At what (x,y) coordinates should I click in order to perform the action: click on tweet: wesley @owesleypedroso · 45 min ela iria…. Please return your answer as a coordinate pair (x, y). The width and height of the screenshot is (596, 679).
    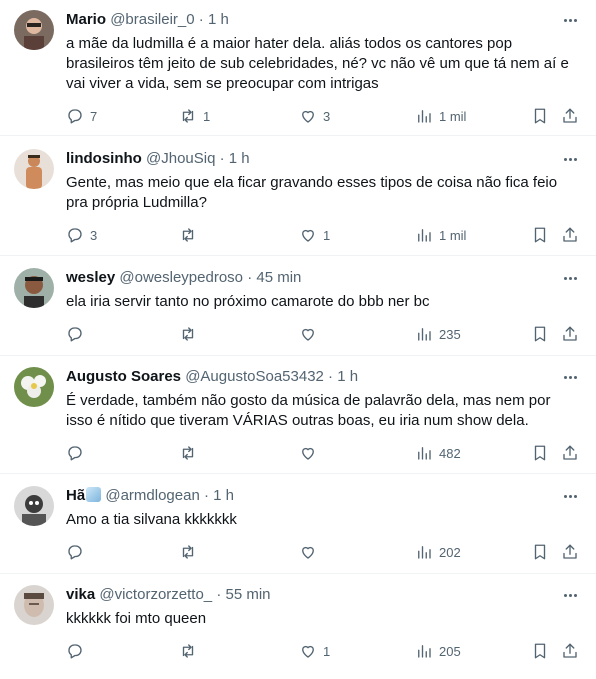
    Looking at the image, I should click on (298, 307).